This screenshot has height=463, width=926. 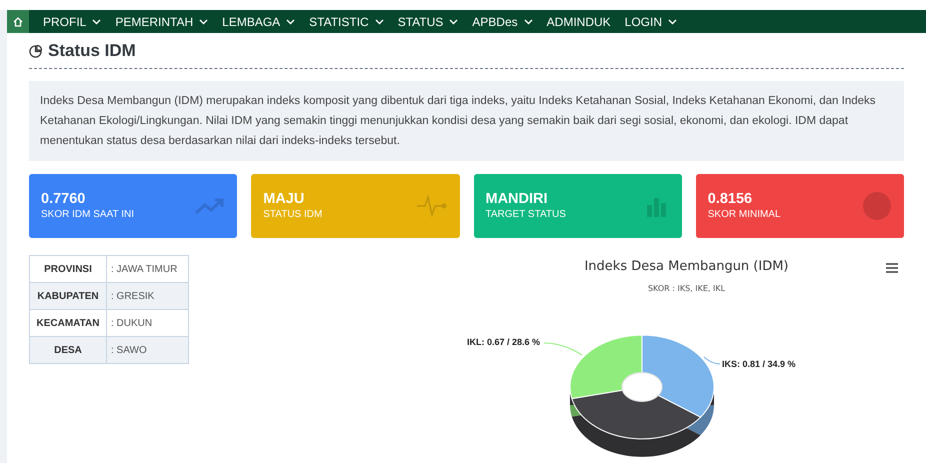 What do you see at coordinates (92, 51) in the screenshot?
I see `page-title: Status IDM` at bounding box center [92, 51].